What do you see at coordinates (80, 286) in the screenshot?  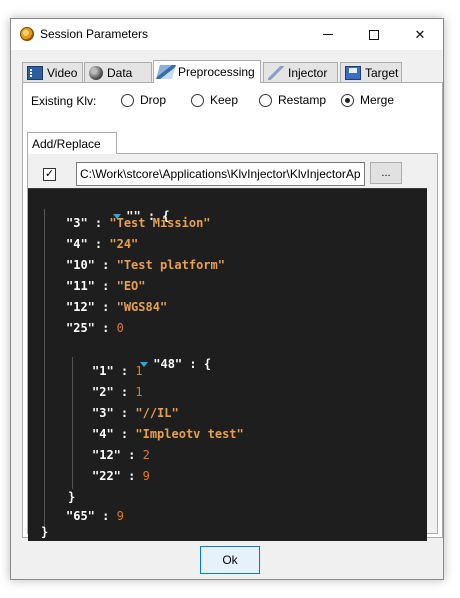 I see `json-key: "11"` at bounding box center [80, 286].